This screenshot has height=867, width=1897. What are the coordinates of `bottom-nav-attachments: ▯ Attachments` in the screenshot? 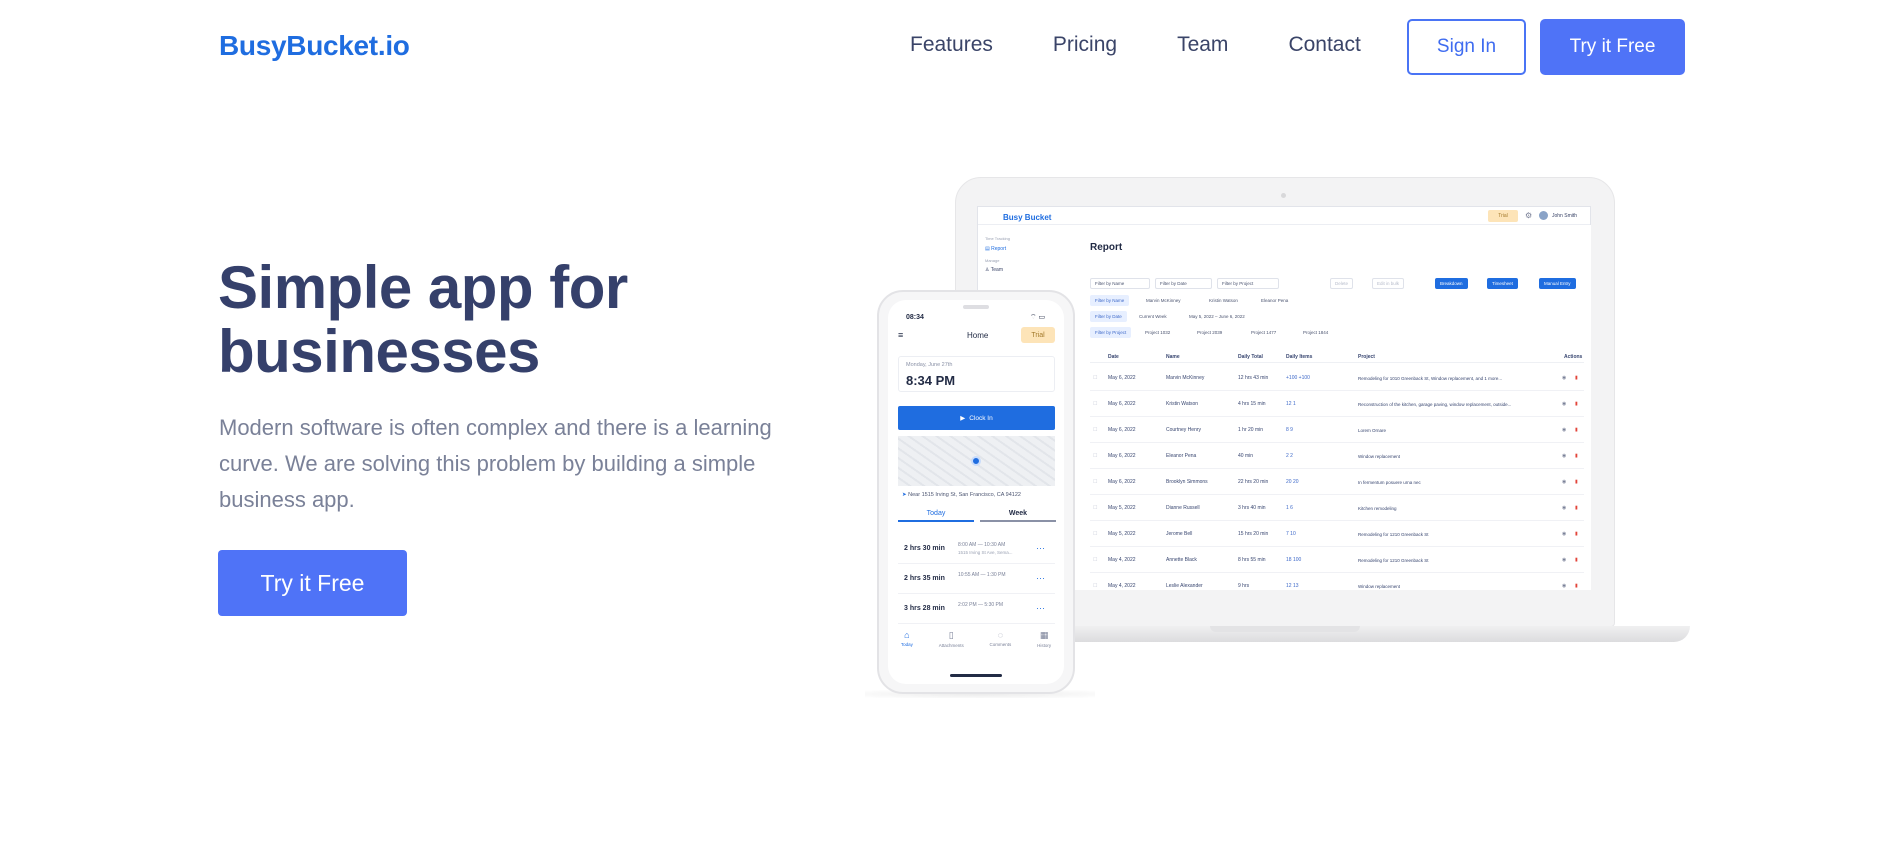 It's located at (951, 645).